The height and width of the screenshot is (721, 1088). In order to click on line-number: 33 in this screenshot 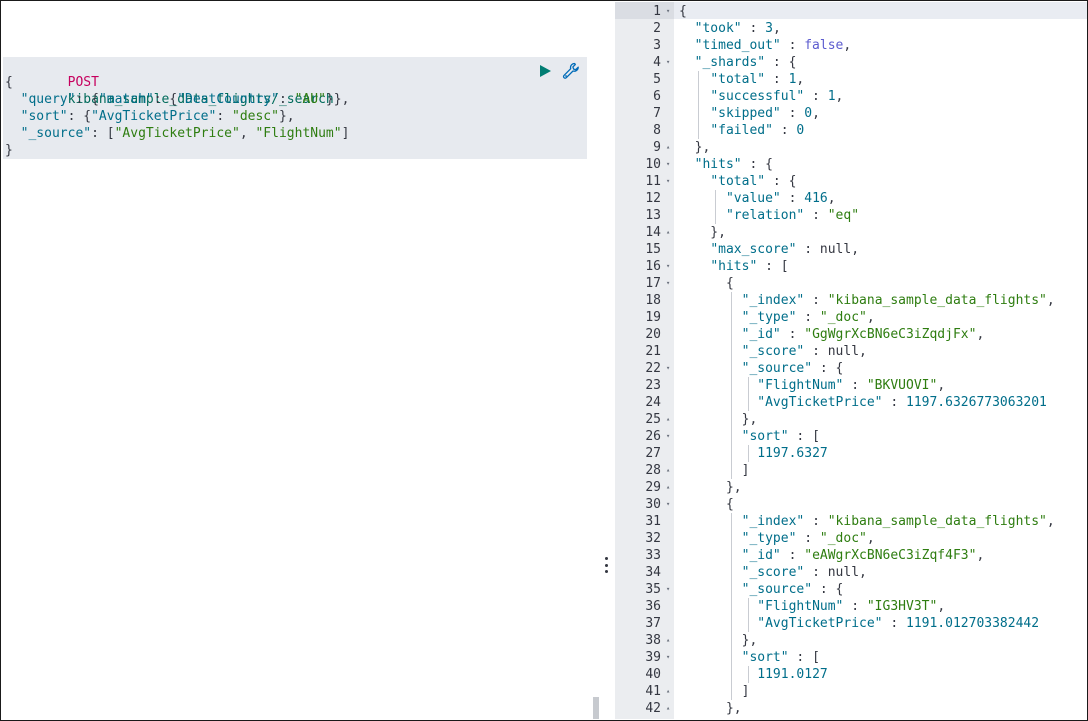, I will do `click(644, 555)`.